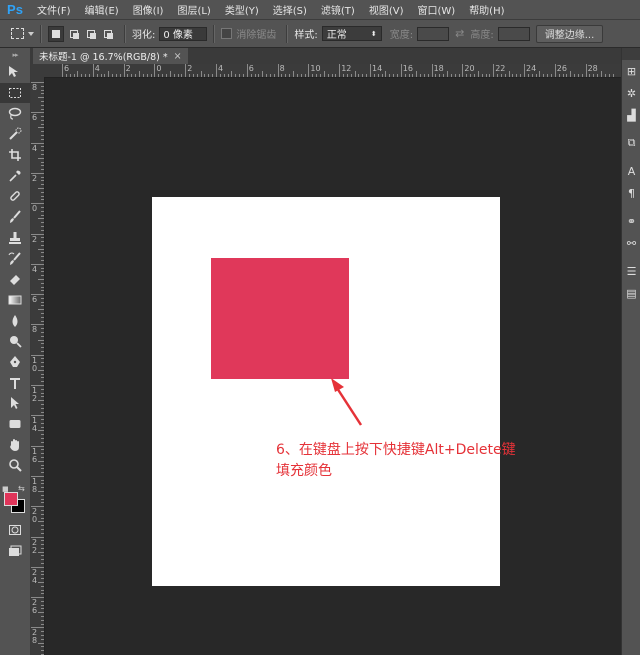 The width and height of the screenshot is (640, 655). I want to click on menu-edit: 编辑(E), so click(102, 9).